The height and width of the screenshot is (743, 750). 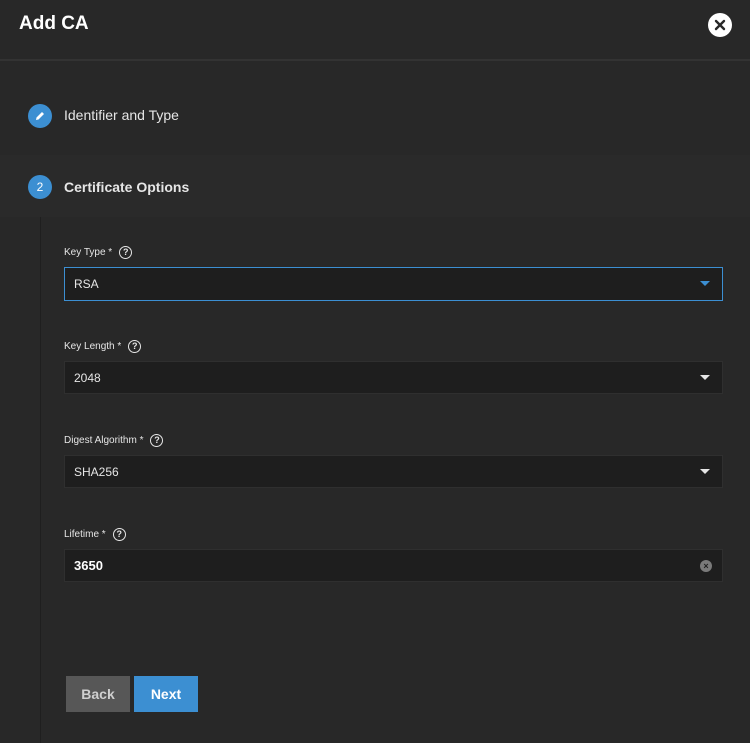 I want to click on clear-icon: ×, so click(x=706, y=566).